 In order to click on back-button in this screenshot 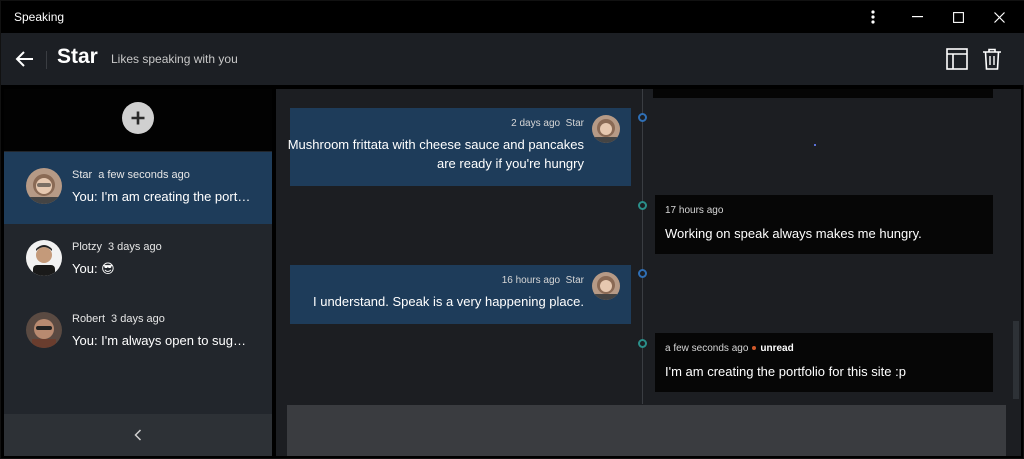, I will do `click(25, 59)`.